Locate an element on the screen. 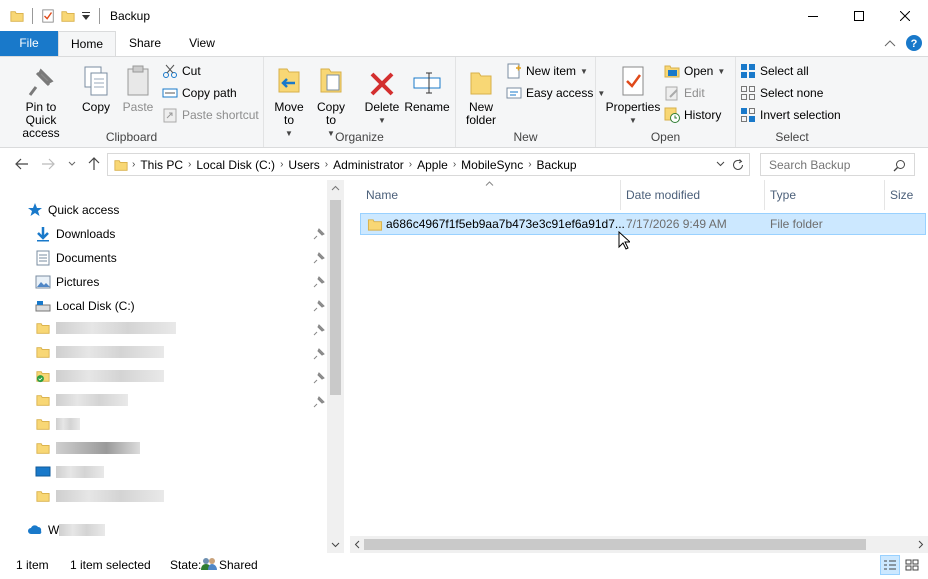 The image size is (928, 579). new-group-label: New is located at coordinates (525, 137).